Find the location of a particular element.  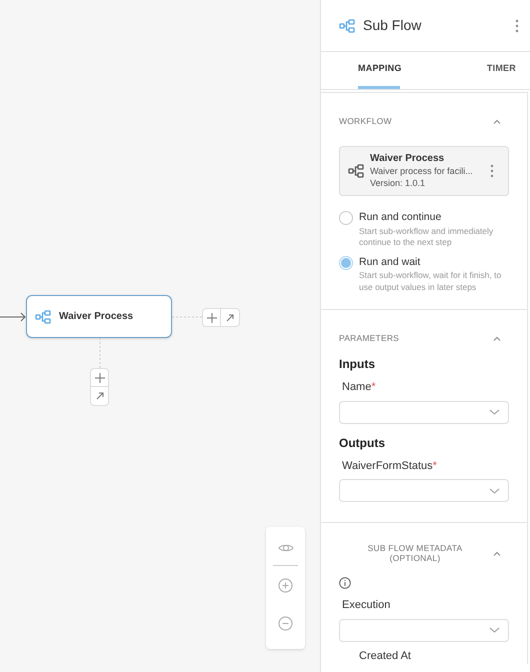

info-icon is located at coordinates (345, 583).